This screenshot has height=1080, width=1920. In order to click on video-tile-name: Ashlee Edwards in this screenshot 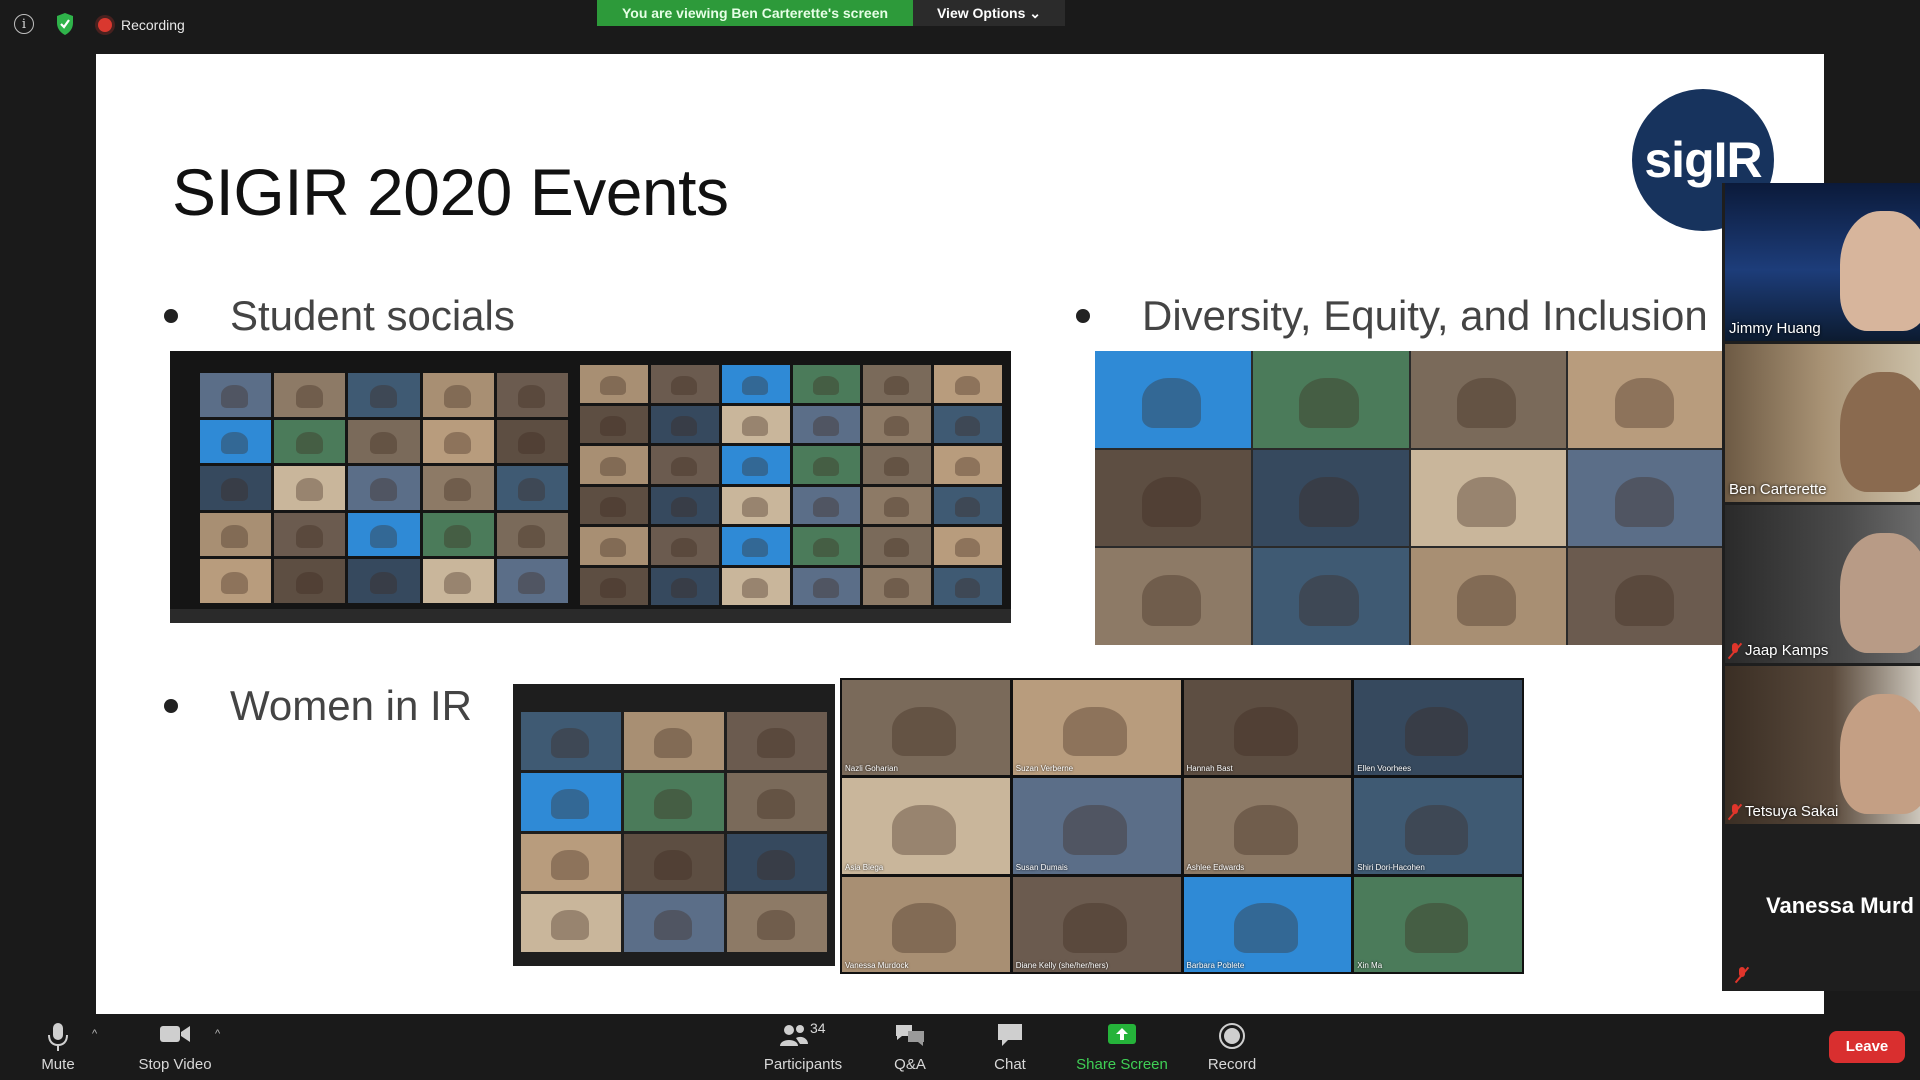, I will do `click(1215, 867)`.